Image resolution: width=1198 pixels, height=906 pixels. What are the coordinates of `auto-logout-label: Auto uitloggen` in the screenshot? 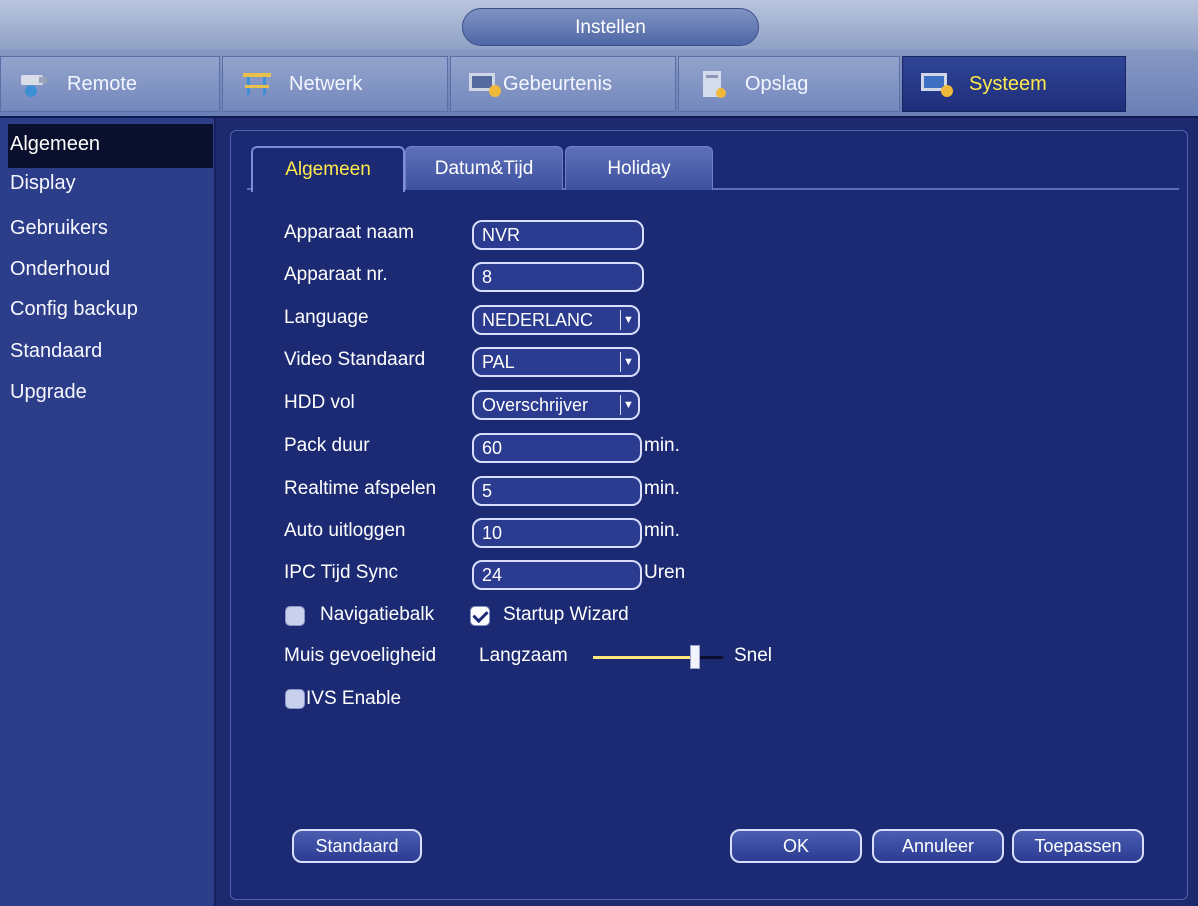 It's located at (345, 530).